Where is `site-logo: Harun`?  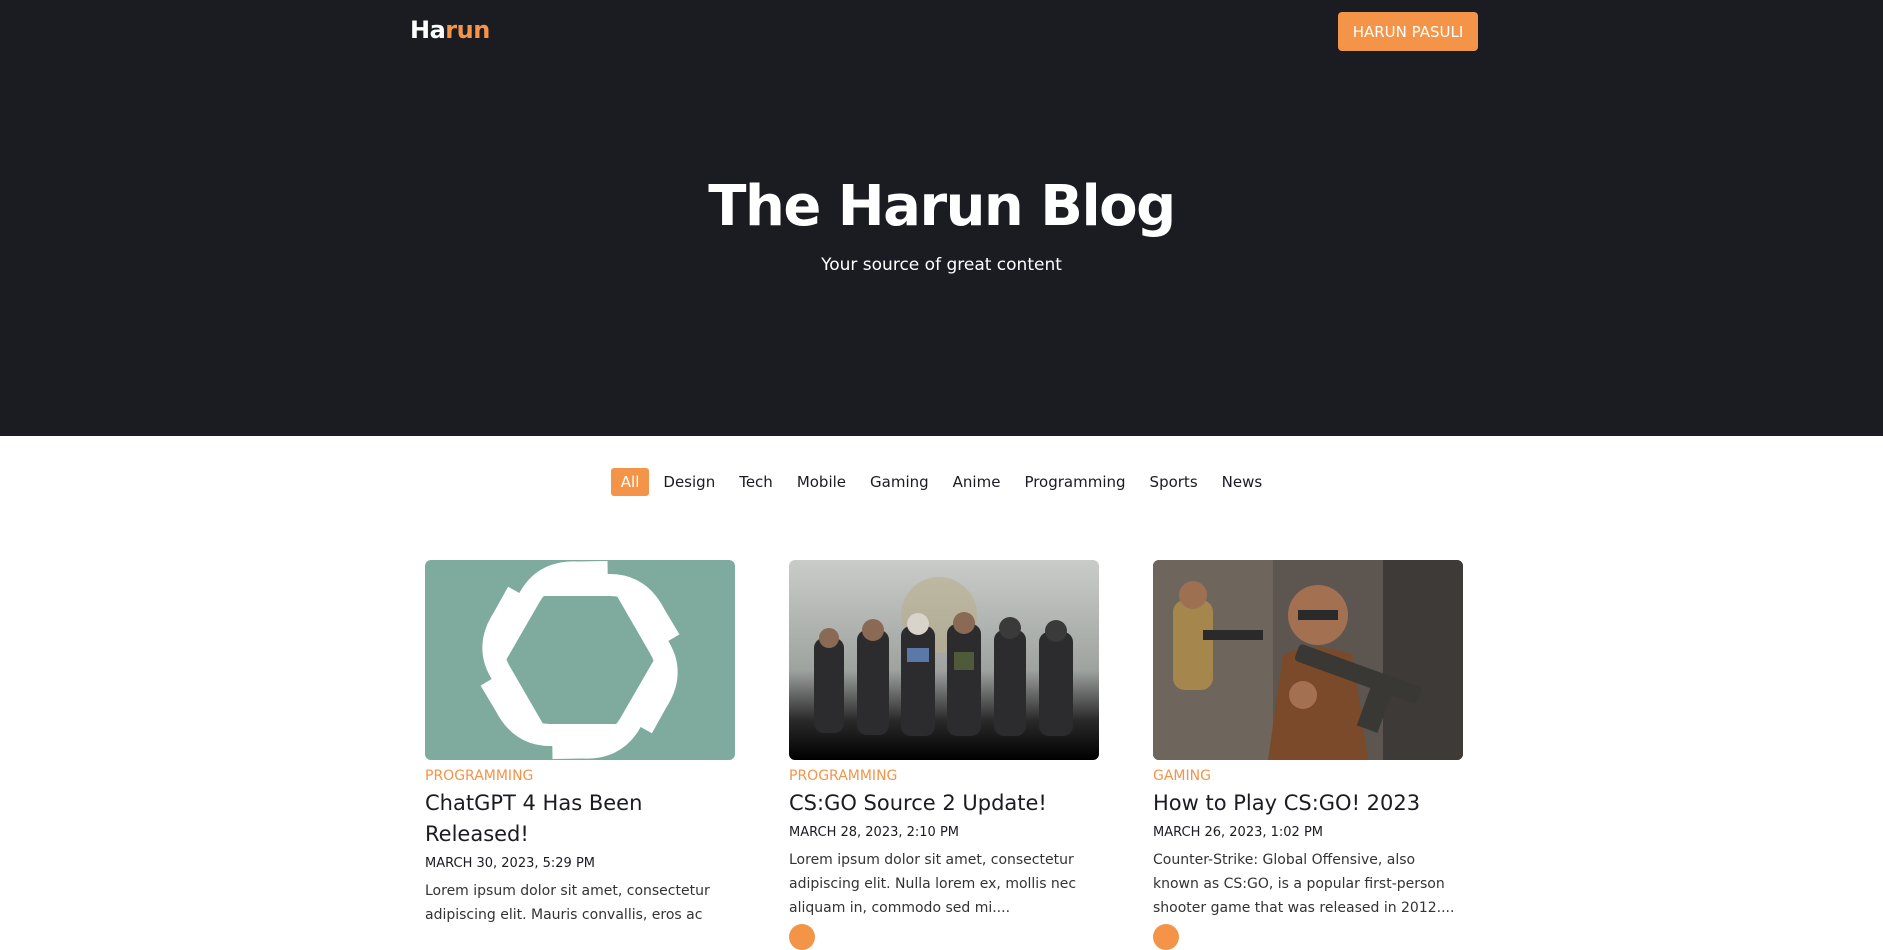 site-logo: Harun is located at coordinates (450, 30).